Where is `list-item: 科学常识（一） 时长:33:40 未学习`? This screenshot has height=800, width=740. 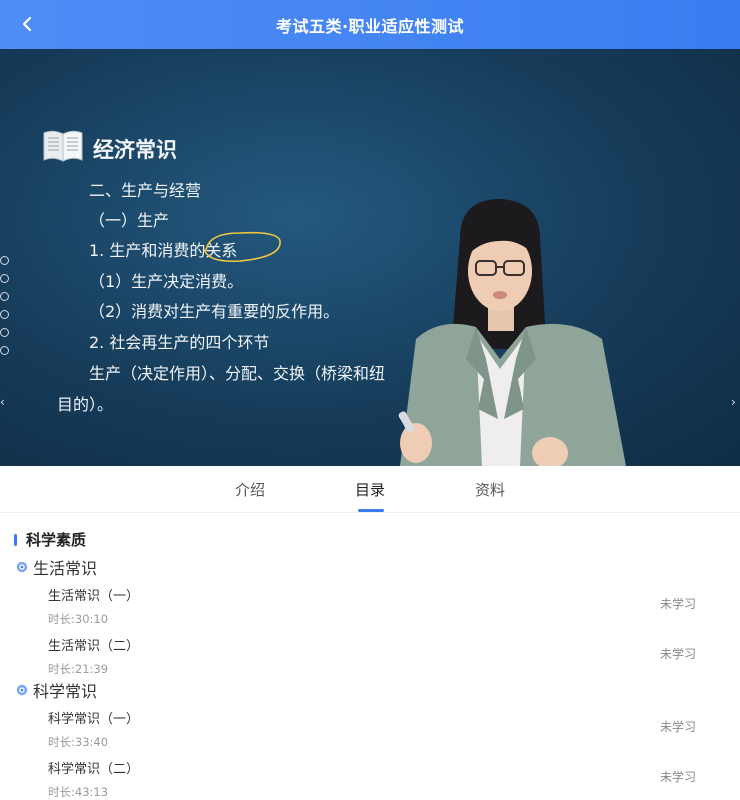 list-item: 科学常识（一） 时长:33:40 未学习 is located at coordinates (378, 729).